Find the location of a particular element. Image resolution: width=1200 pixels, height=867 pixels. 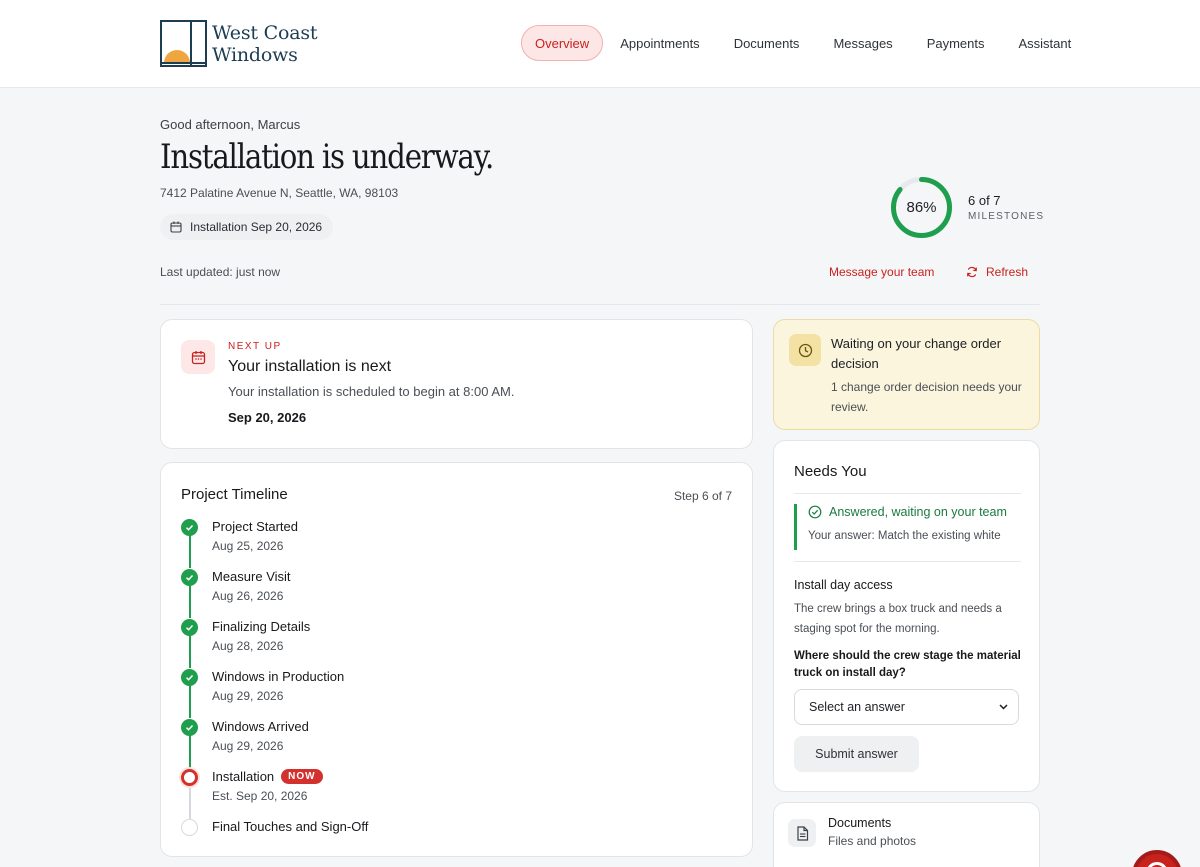

last-updated: Last updated: just now is located at coordinates (220, 272).